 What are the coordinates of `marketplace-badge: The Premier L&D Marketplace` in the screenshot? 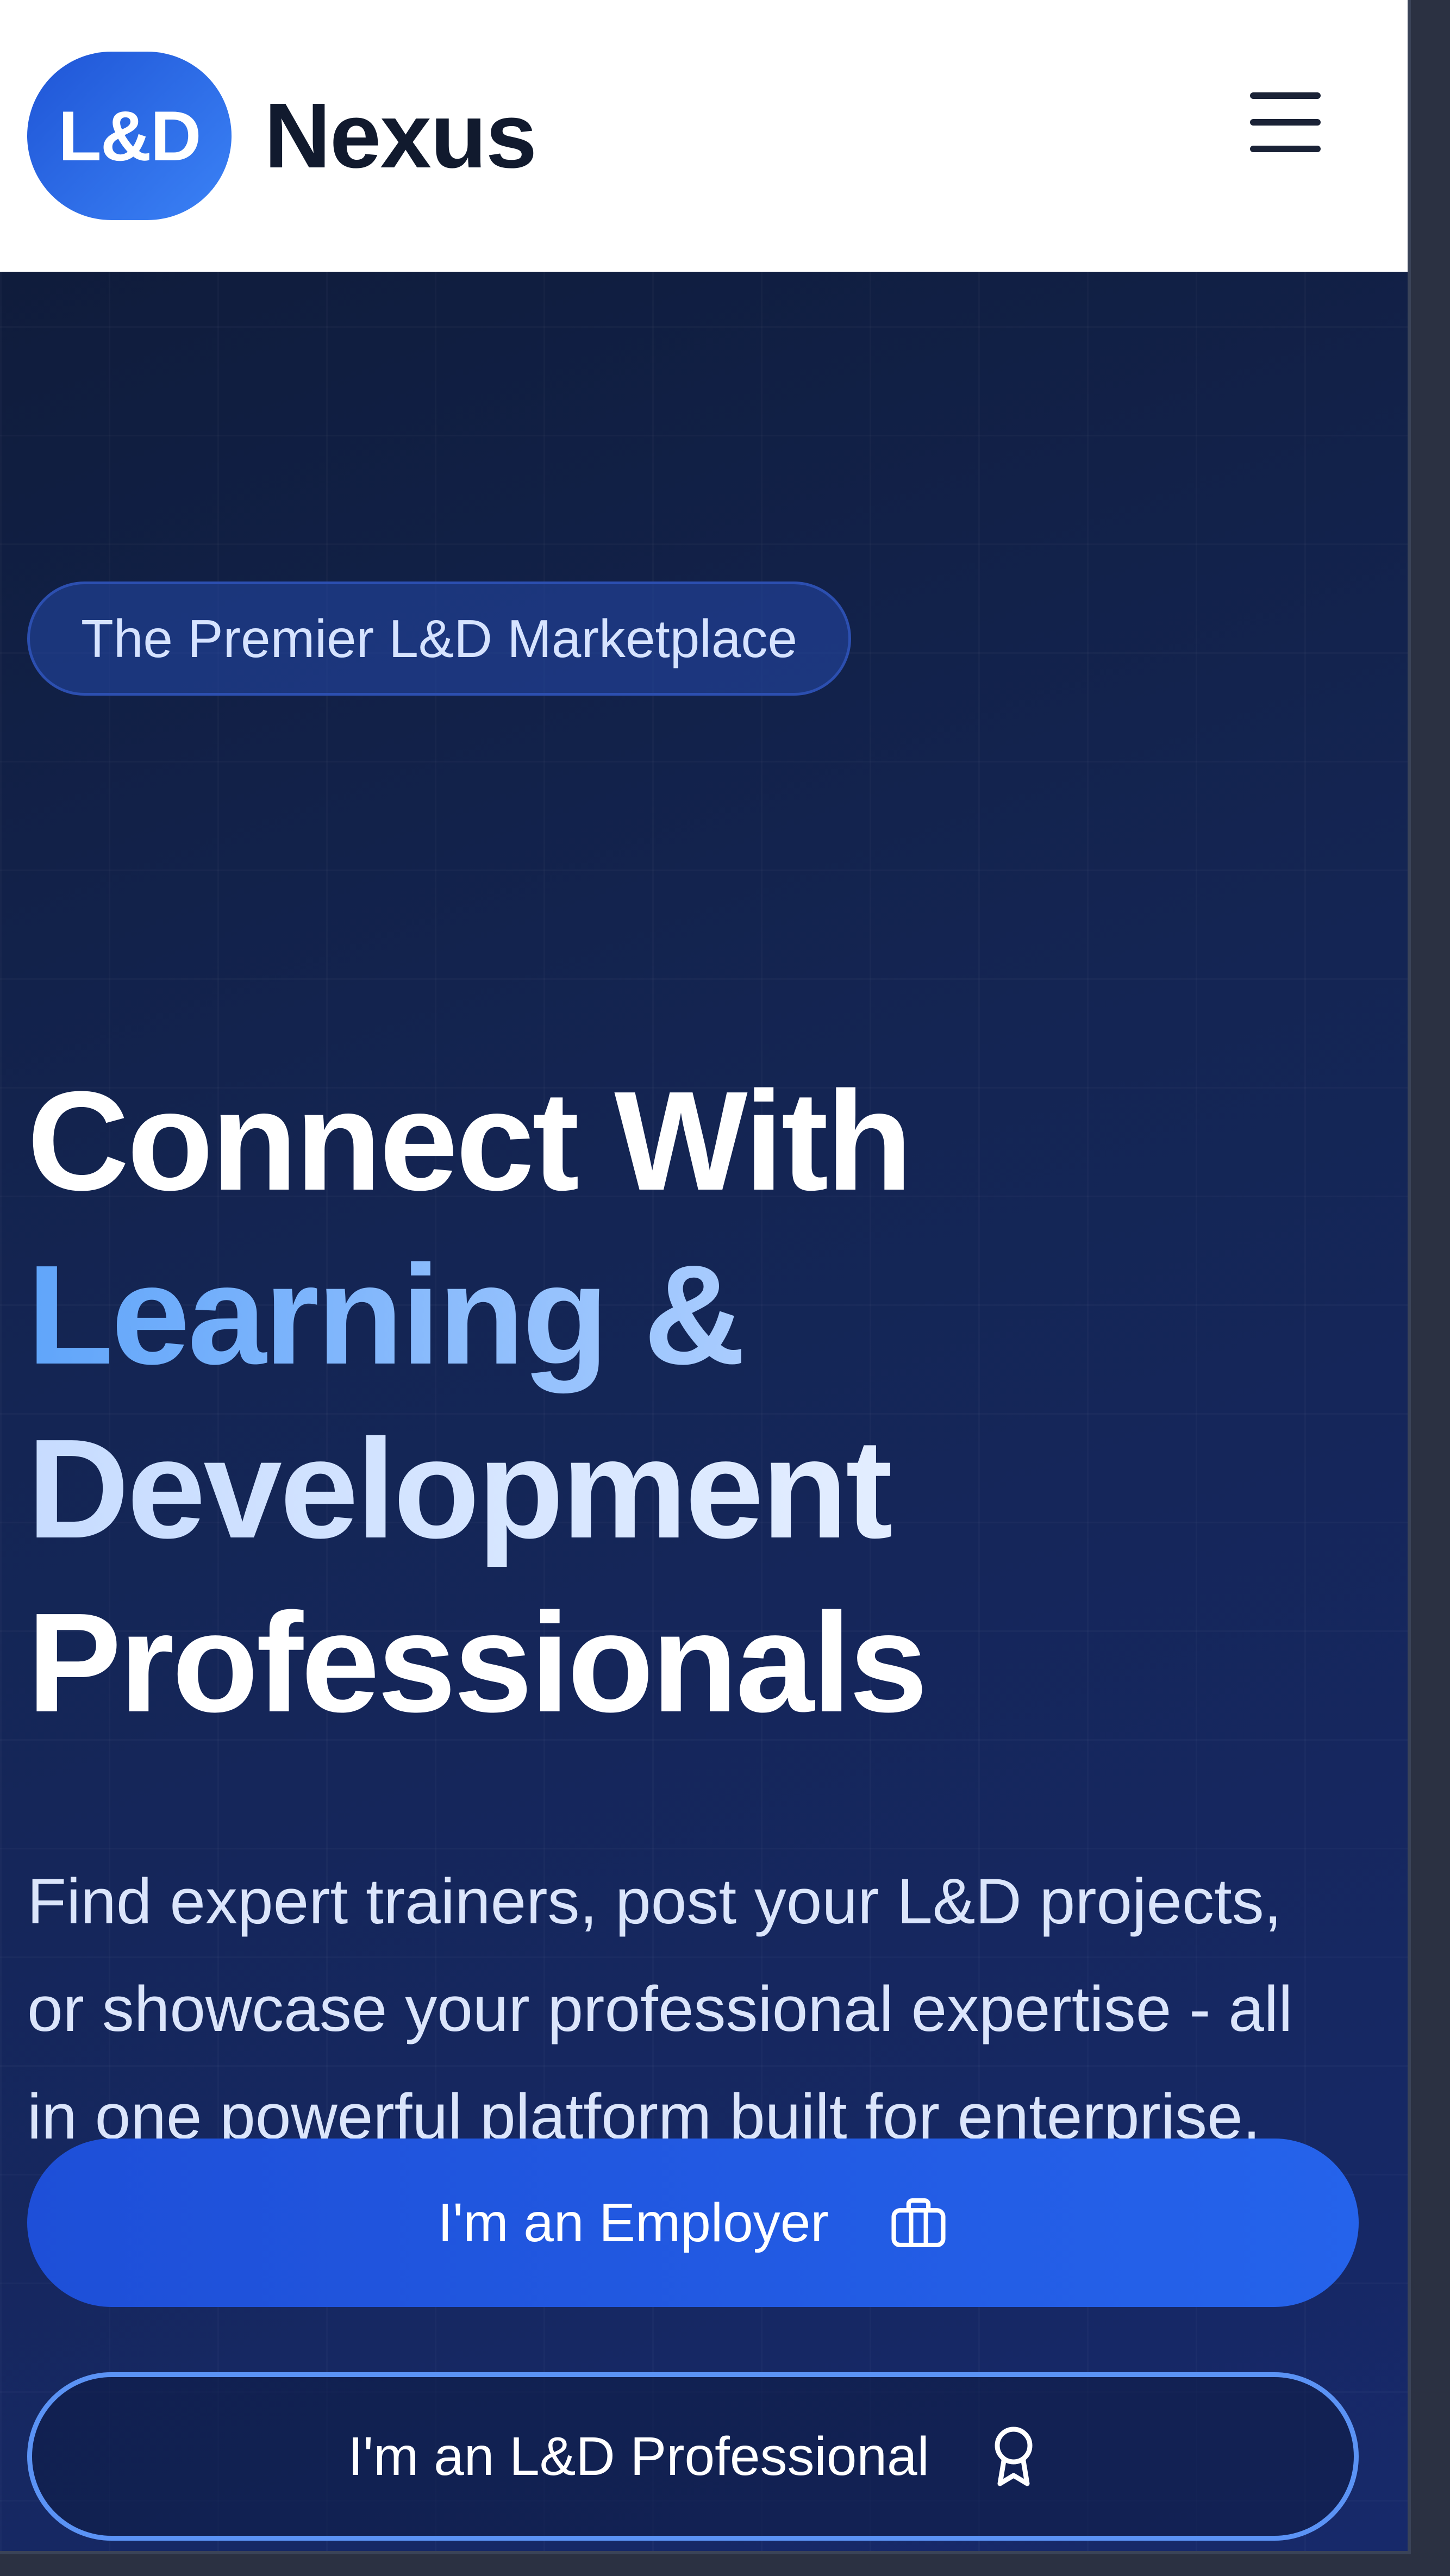 It's located at (439, 639).